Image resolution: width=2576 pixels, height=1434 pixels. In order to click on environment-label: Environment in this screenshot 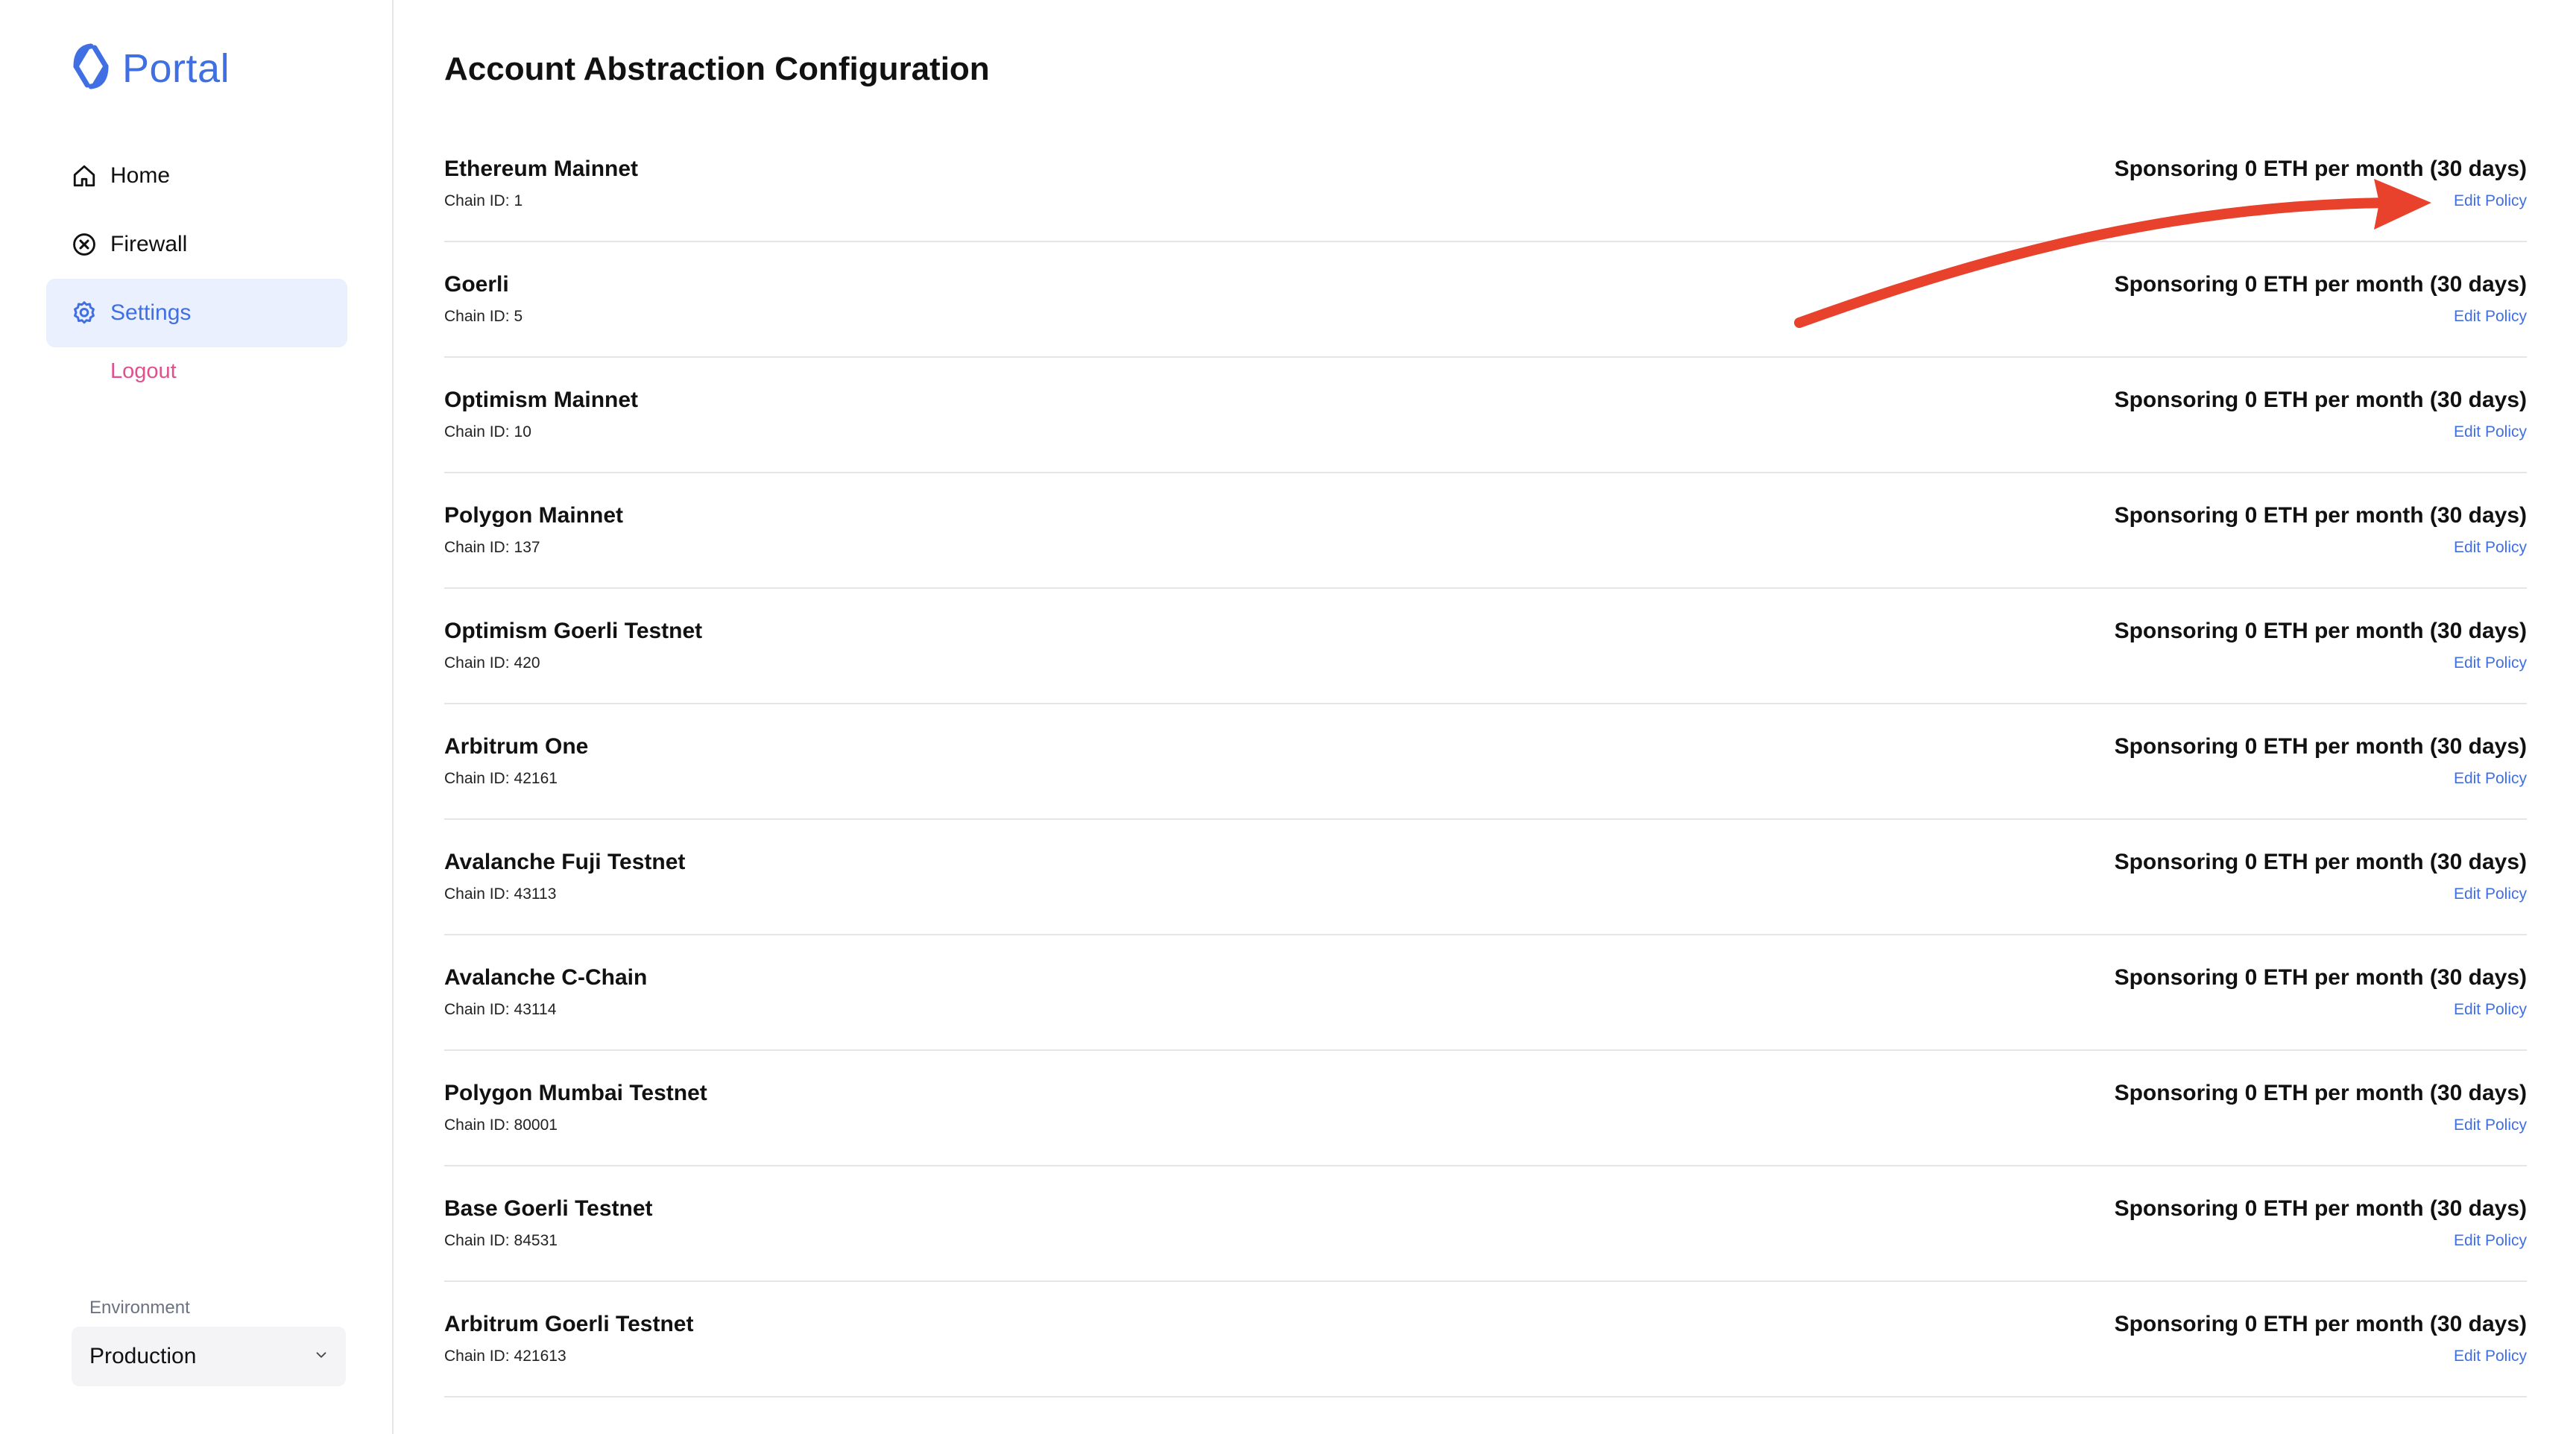, I will do `click(139, 1308)`.